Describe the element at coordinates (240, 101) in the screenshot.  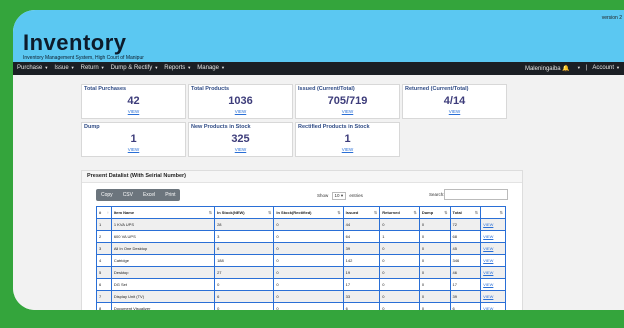
I see `card-value: 1036` at that location.